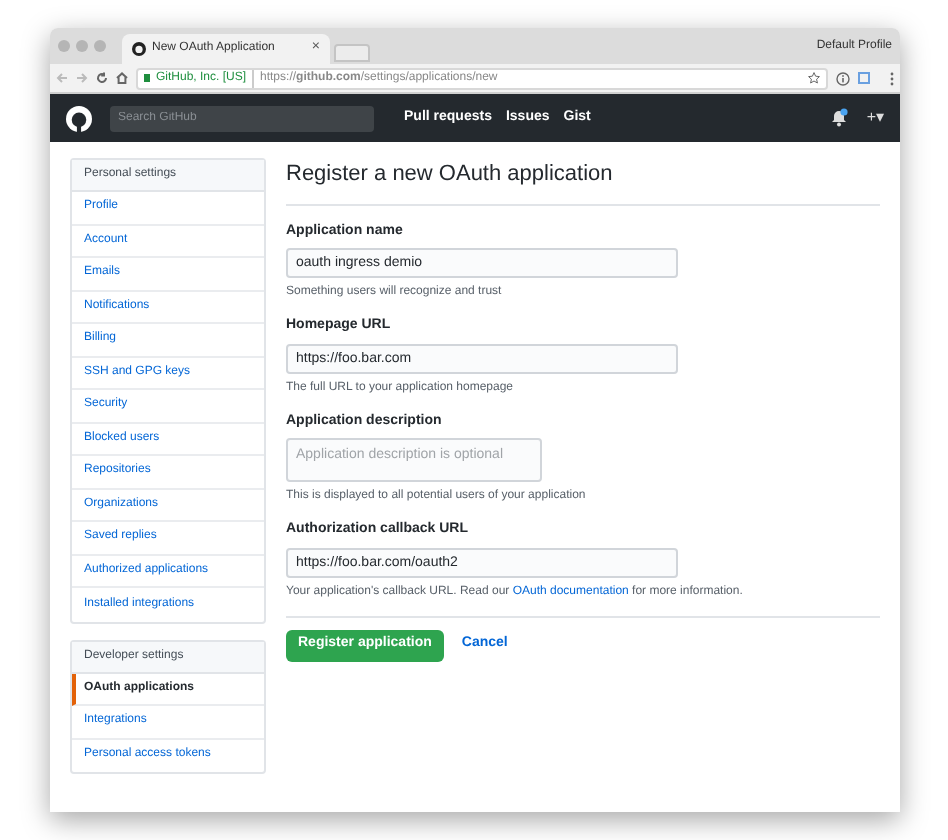 This screenshot has height=840, width=948. Describe the element at coordinates (839, 118) in the screenshot. I see `bell-icon` at that location.